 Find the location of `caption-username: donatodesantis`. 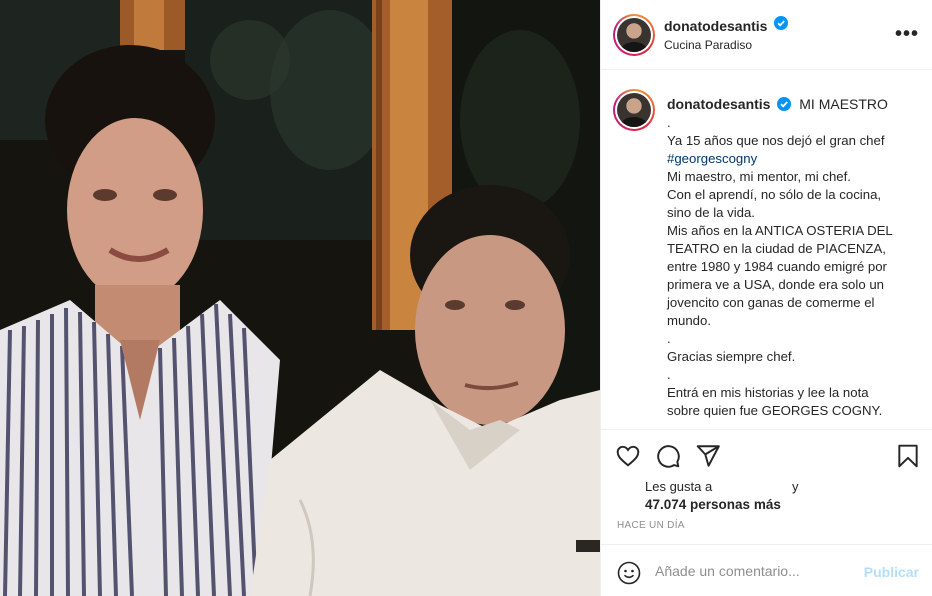

caption-username: donatodesantis is located at coordinates (718, 104).